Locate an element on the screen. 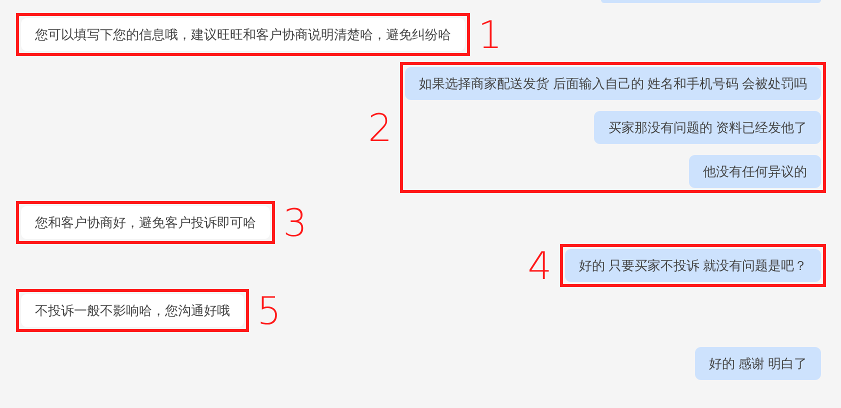 The image size is (841, 408). message-bubble: 好的 感谢 明白了 is located at coordinates (757, 363).